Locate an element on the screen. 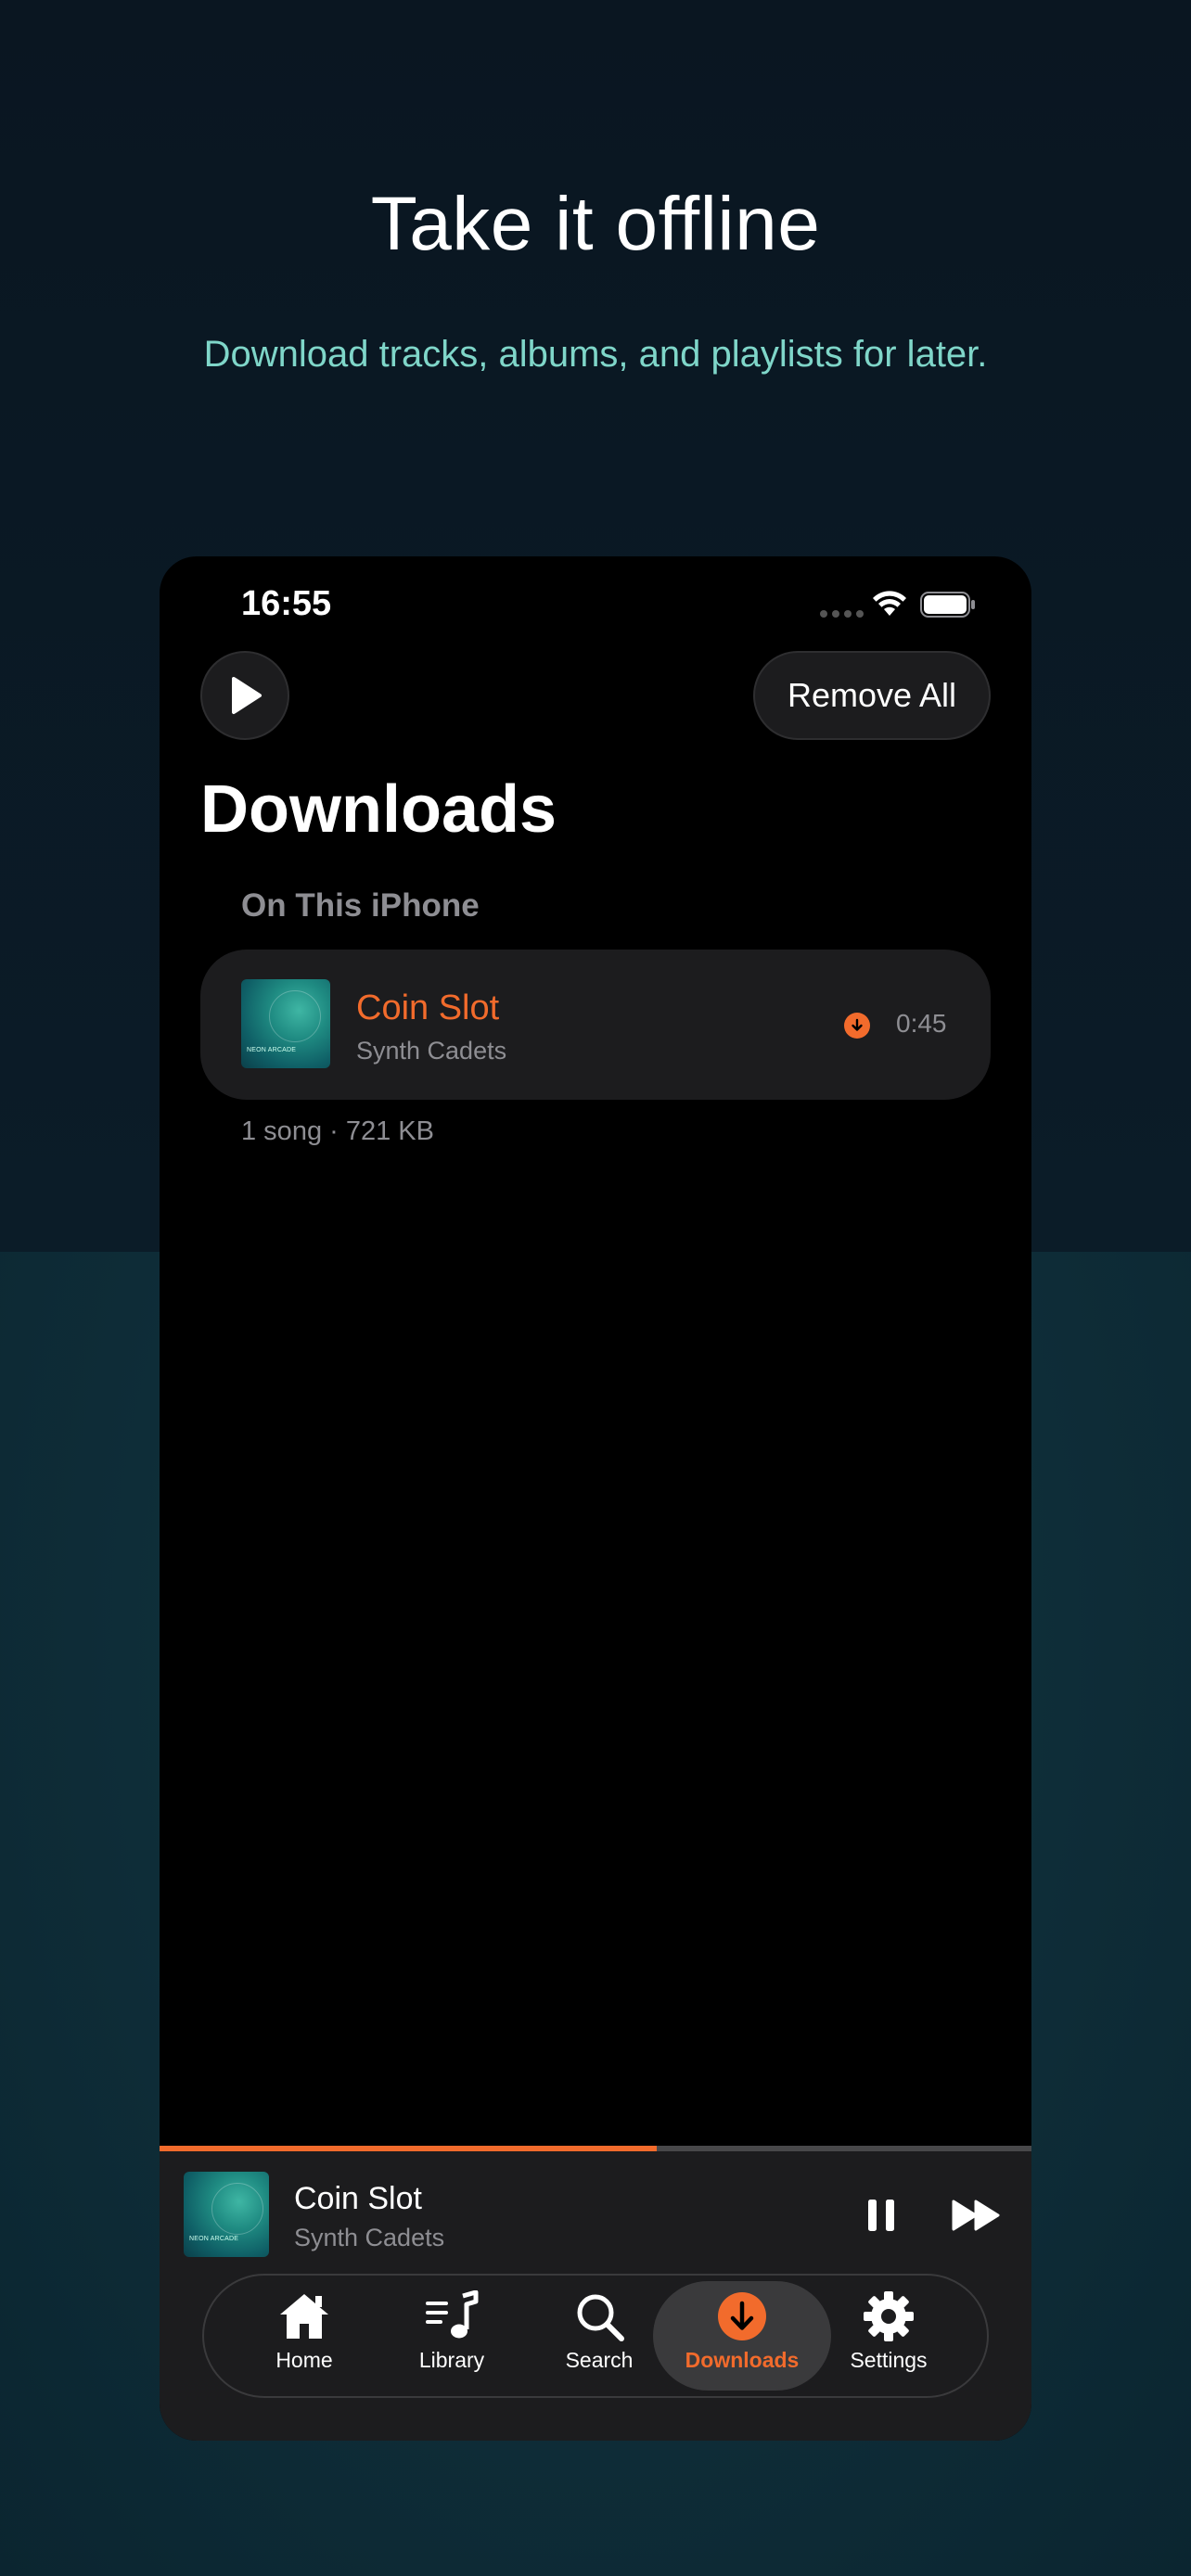 This screenshot has width=1191, height=2576. track-duration: 0:45 is located at coordinates (921, 1024).